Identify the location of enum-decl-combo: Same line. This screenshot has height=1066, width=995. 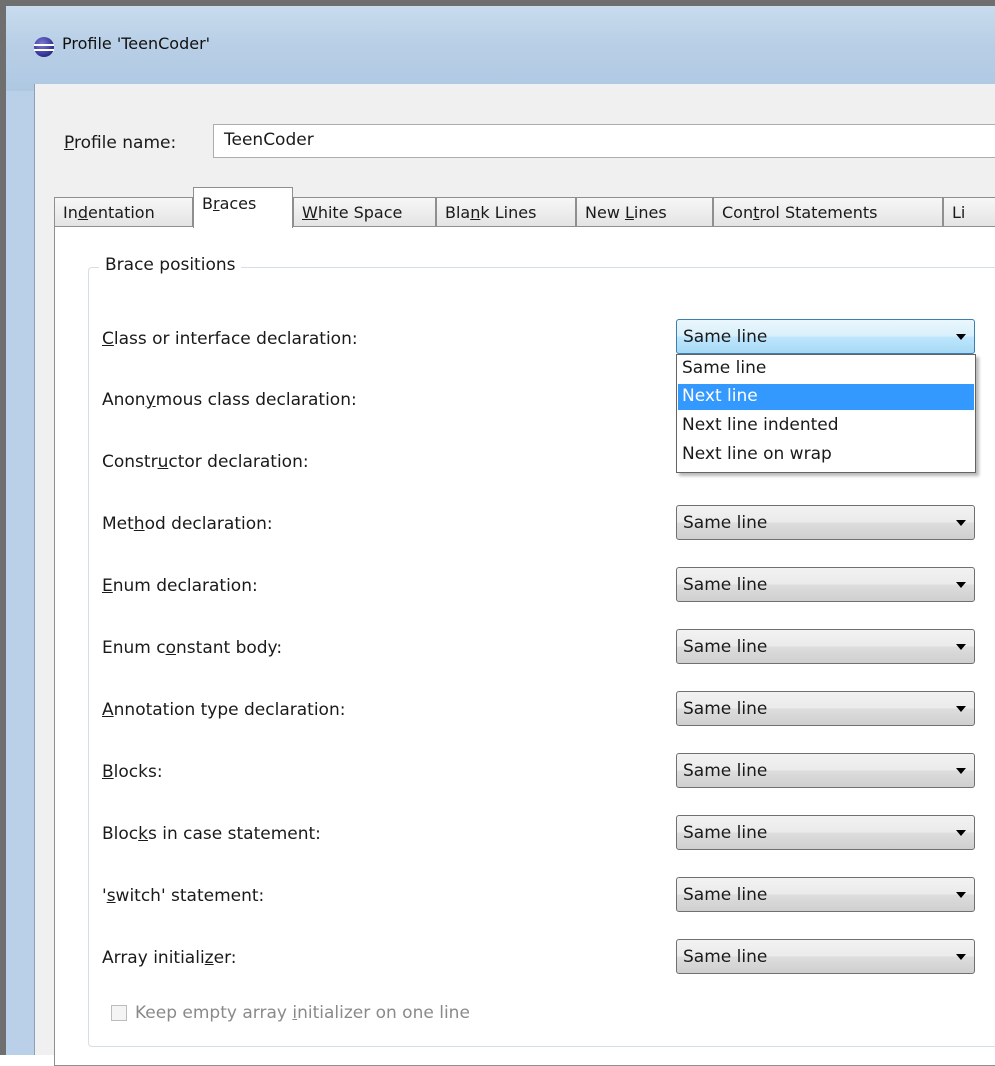
(825, 584).